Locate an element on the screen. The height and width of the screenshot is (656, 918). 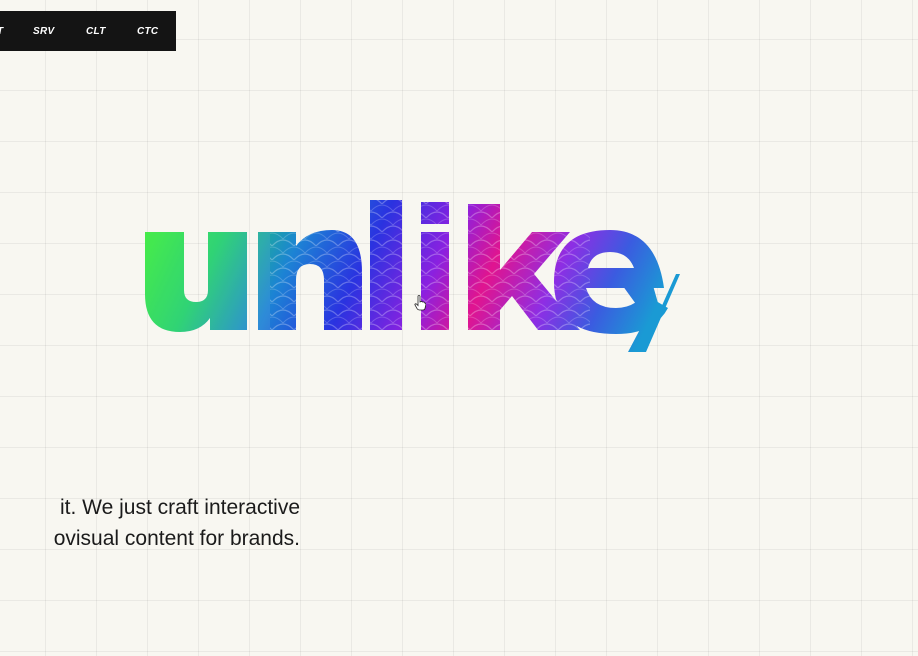
tagline-line-1: it. We just craft interactive is located at coordinates (179, 507).